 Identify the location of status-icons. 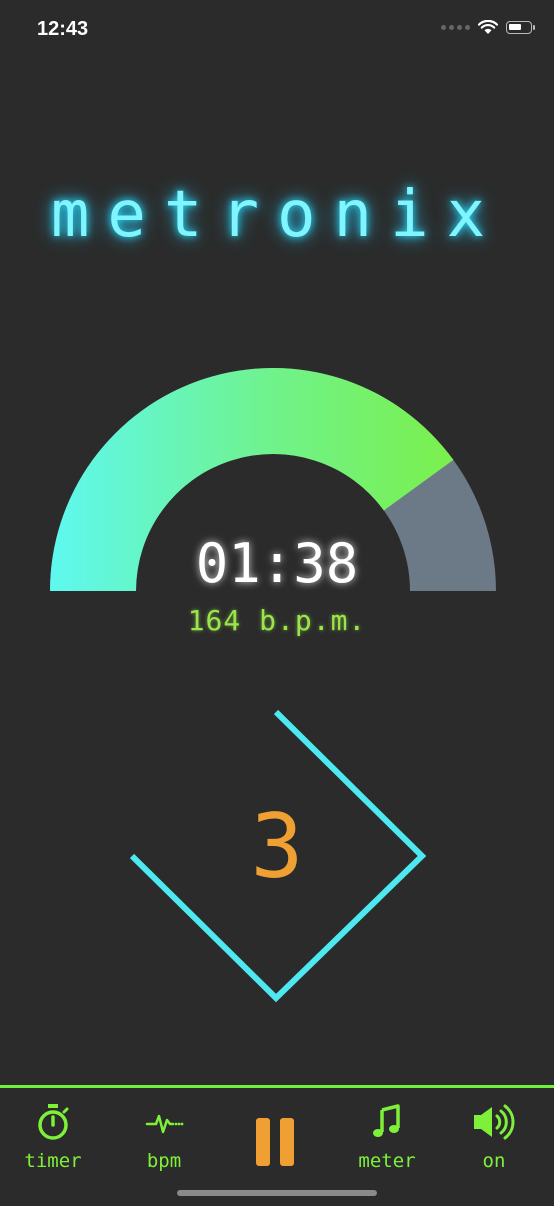
(488, 27).